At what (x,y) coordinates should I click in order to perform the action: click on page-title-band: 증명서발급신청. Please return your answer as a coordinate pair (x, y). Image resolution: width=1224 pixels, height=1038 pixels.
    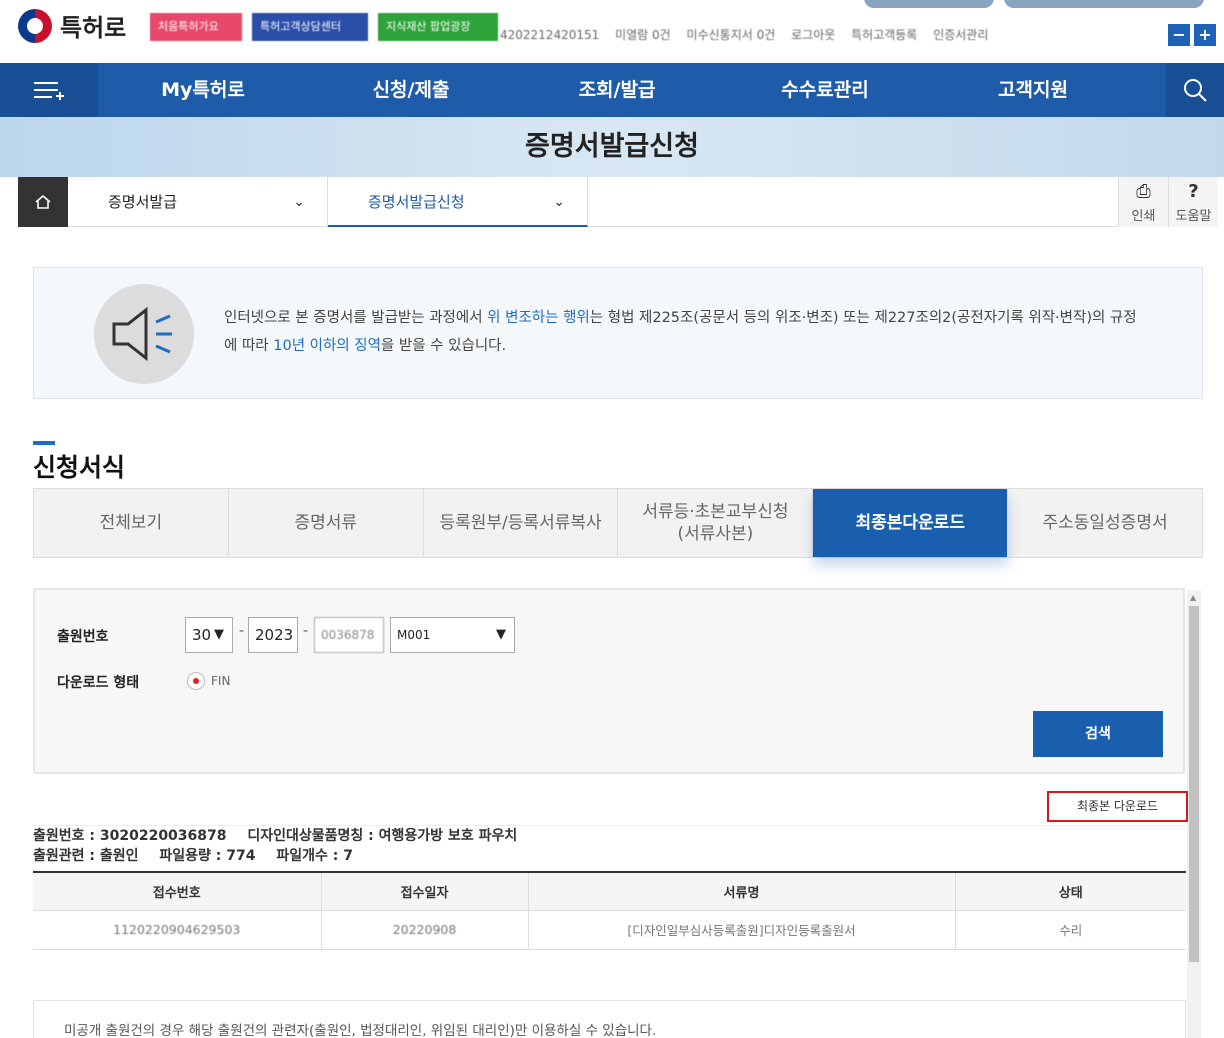
    Looking at the image, I should click on (612, 147).